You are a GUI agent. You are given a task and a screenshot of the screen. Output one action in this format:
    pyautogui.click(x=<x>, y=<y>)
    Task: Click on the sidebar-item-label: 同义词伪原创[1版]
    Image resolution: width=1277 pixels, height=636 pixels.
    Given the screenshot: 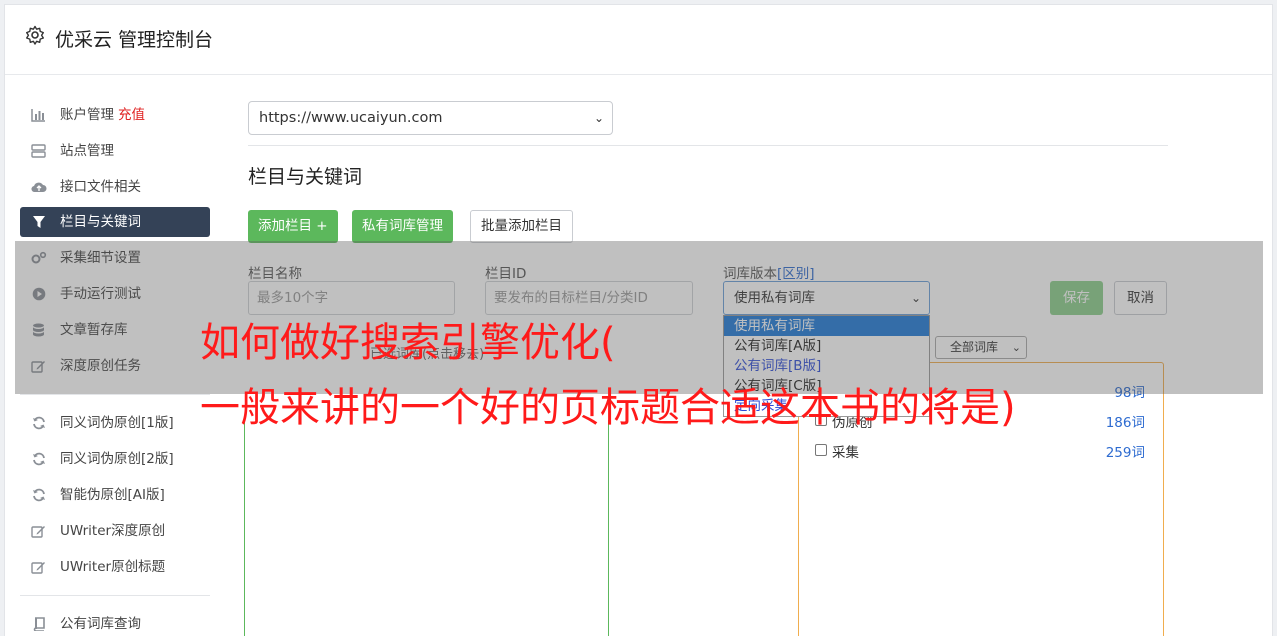 What is the action you would take?
    pyautogui.click(x=117, y=423)
    